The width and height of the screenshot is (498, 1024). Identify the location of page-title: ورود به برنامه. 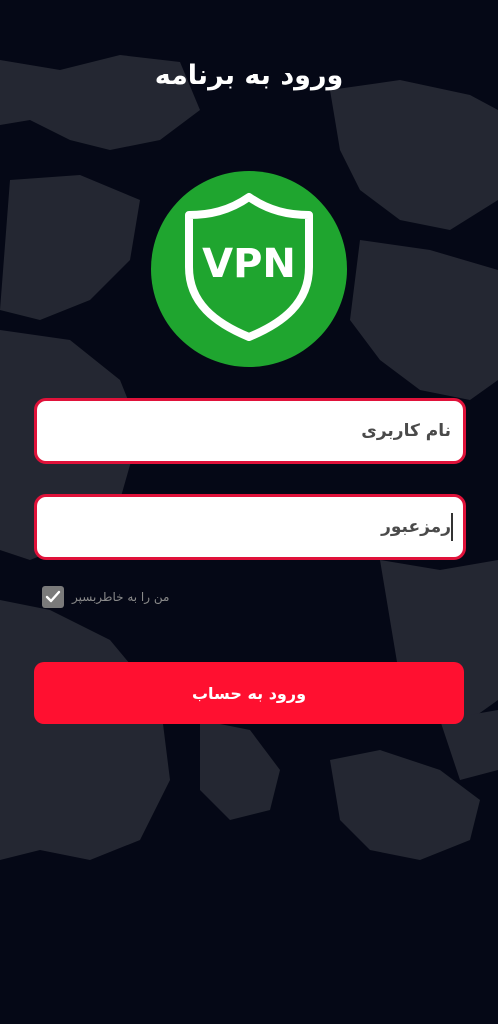
(249, 75).